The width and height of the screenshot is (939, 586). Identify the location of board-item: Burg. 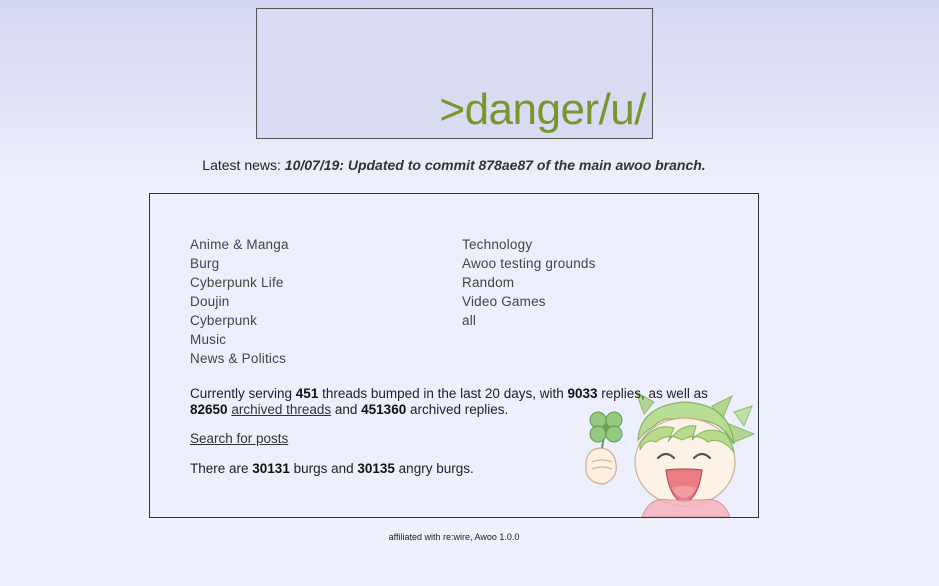
(239, 263).